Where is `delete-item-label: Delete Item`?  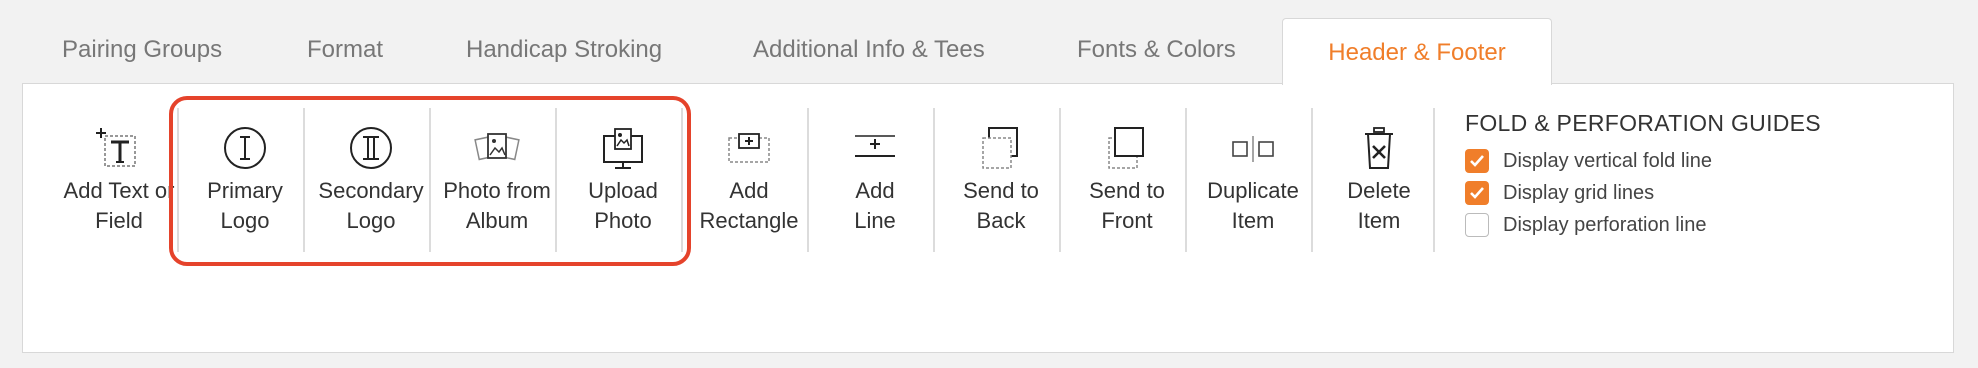 delete-item-label: Delete Item is located at coordinates (1379, 205).